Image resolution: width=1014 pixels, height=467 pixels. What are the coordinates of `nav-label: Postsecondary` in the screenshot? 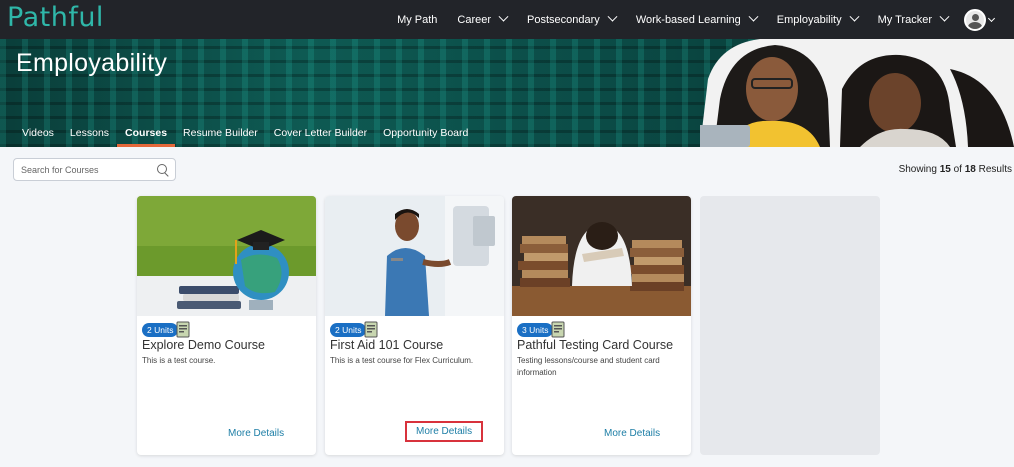 It's located at (563, 19).